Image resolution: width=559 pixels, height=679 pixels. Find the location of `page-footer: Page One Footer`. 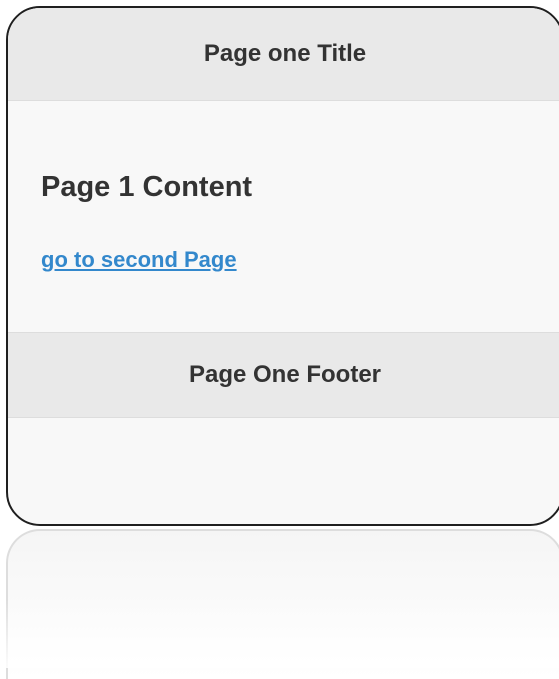

page-footer: Page One Footer is located at coordinates (283, 375).